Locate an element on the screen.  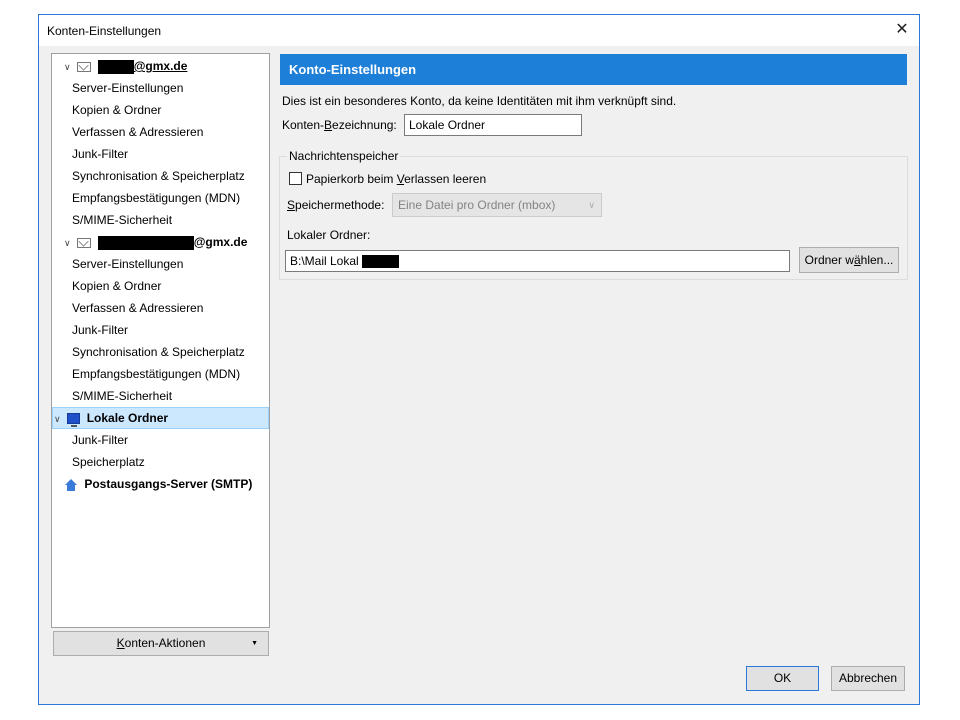
storage-group-legend: Nachrichtenspeicher is located at coordinates (344, 156).